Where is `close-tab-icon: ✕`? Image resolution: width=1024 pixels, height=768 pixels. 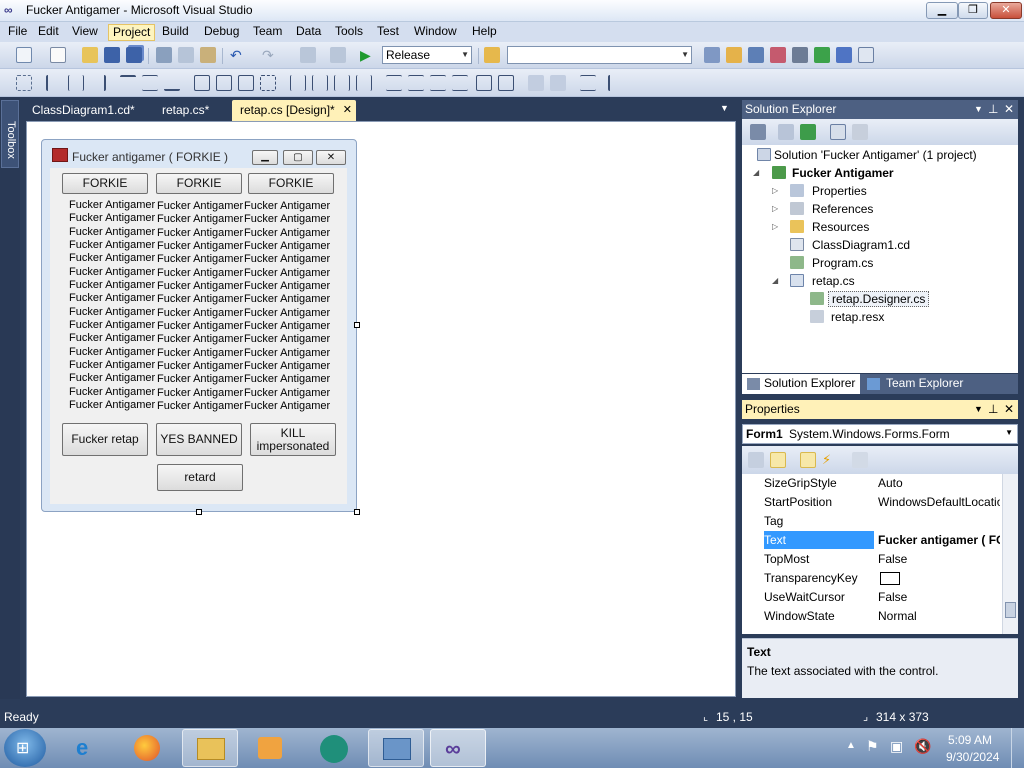 close-tab-icon: ✕ is located at coordinates (347, 110).